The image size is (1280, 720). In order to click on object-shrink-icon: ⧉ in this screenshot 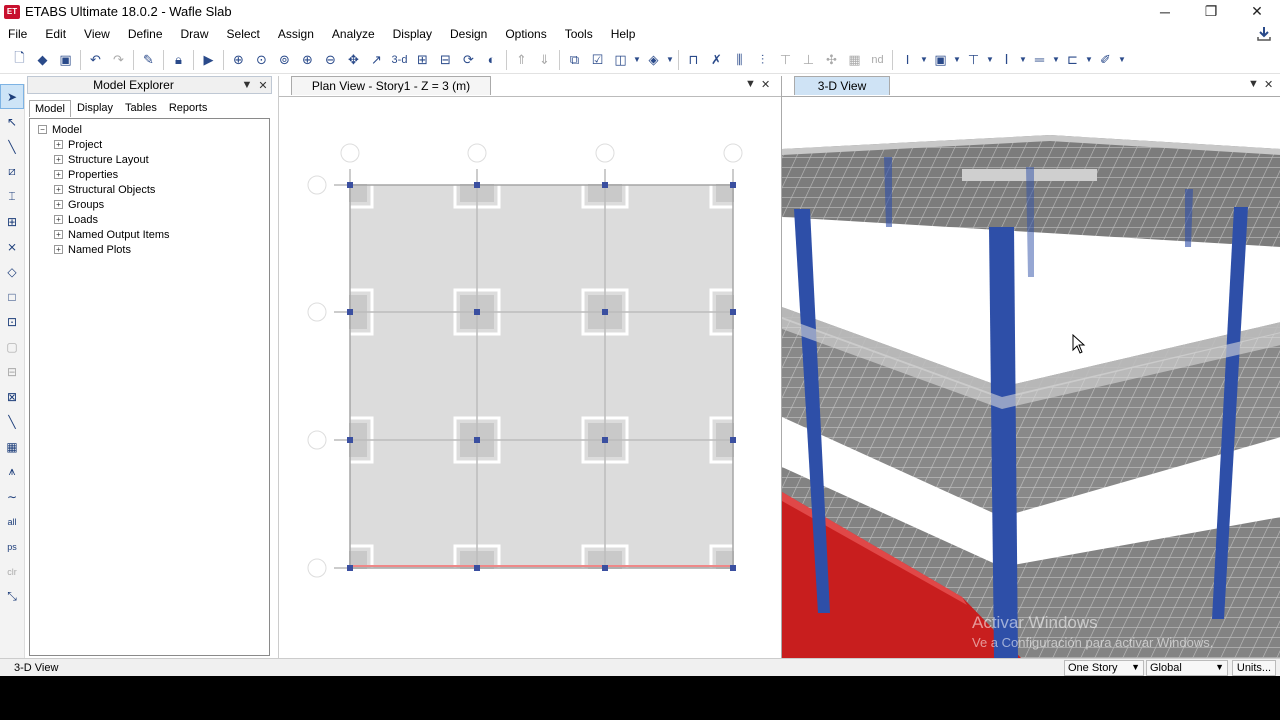, I will do `click(574, 60)`.